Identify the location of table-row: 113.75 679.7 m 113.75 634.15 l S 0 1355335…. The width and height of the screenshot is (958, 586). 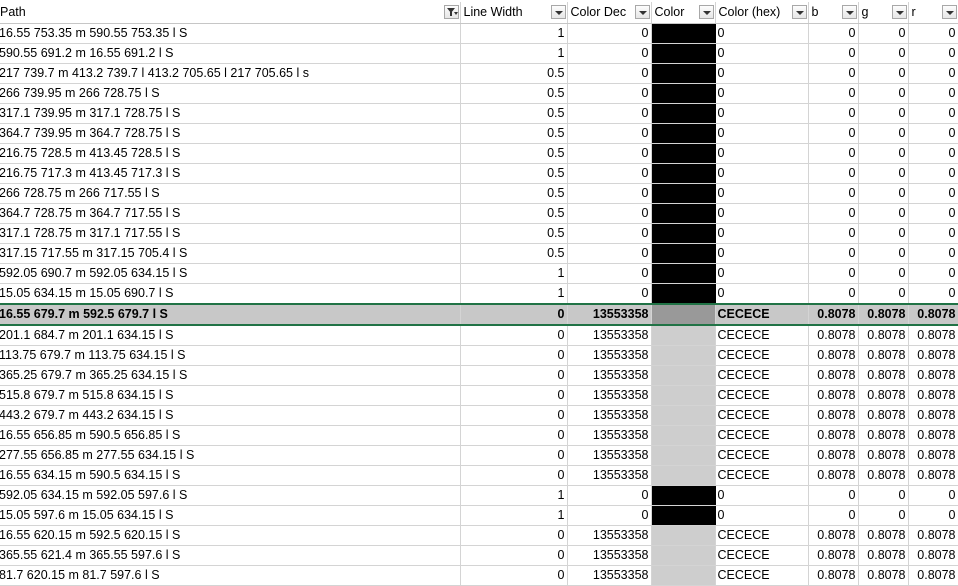
(479, 355).